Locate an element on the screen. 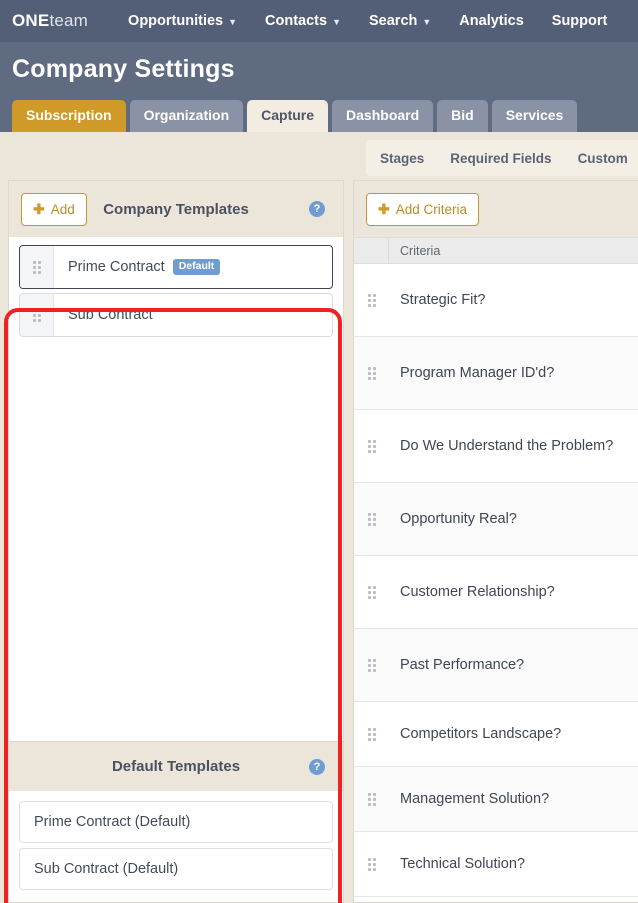 This screenshot has height=903, width=638. template-name: Sub Contract is located at coordinates (110, 315).